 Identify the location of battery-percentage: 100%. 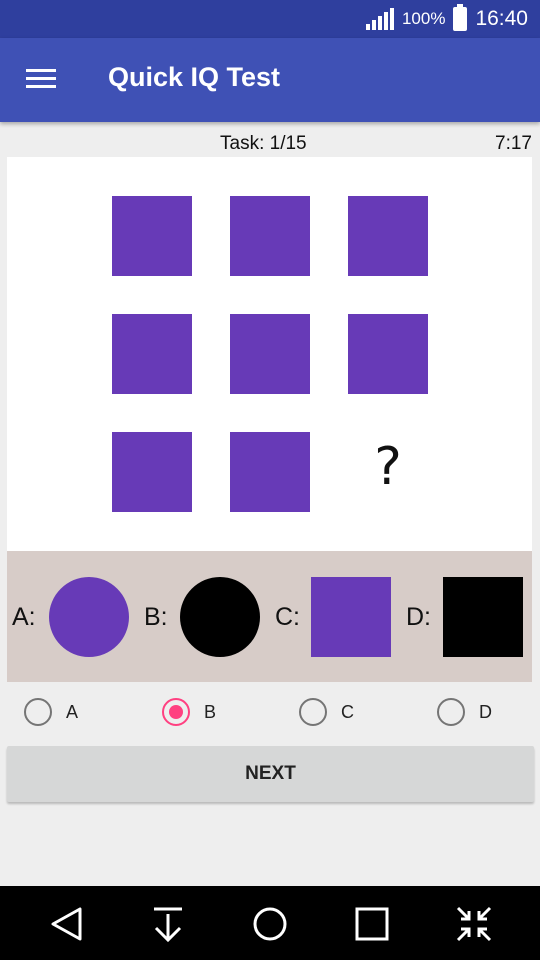
(423, 18).